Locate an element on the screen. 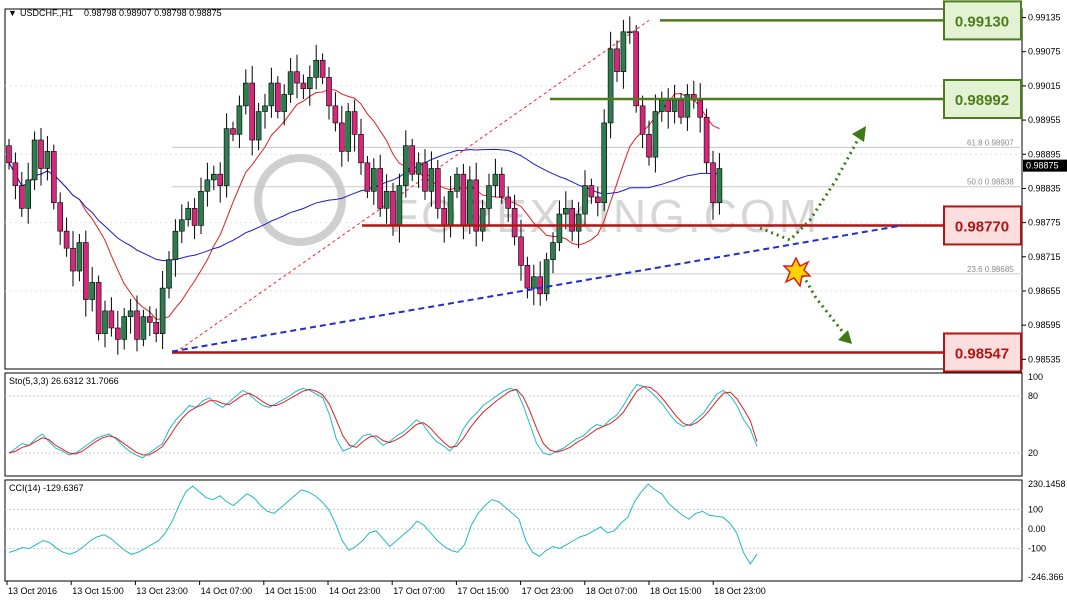  cci-tick-label: 230.1458 is located at coordinates (1047, 484).